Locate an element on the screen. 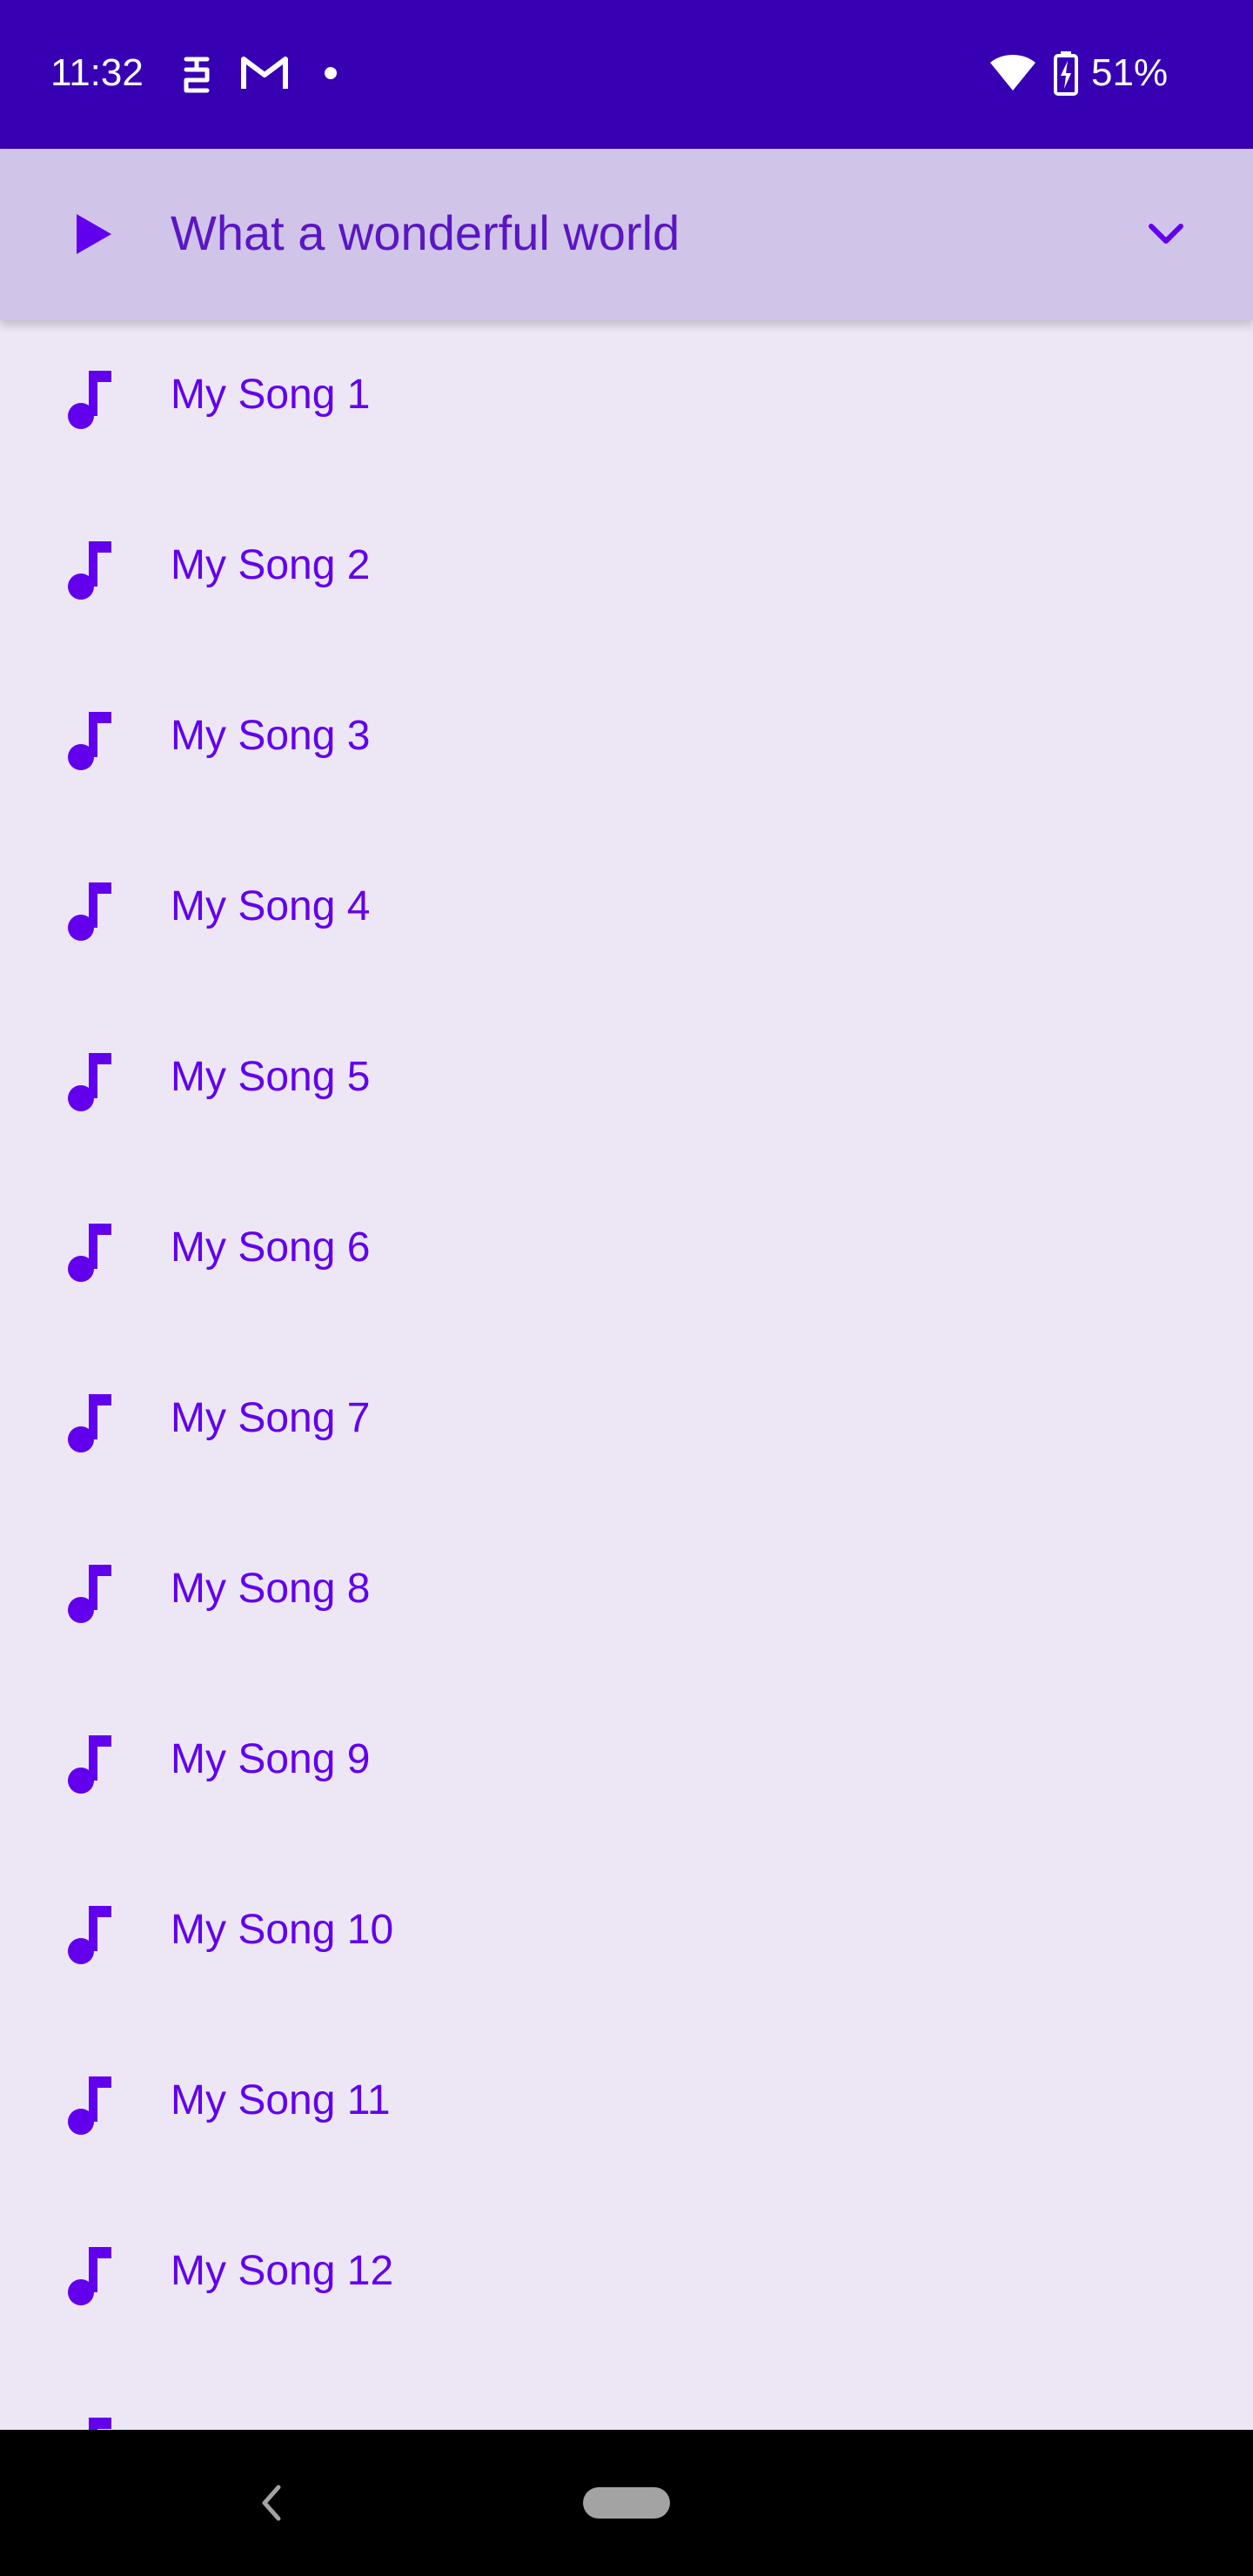 Image resolution: width=1253 pixels, height=2576 pixels. now-playing-title: What a wonderful world is located at coordinates (425, 233).